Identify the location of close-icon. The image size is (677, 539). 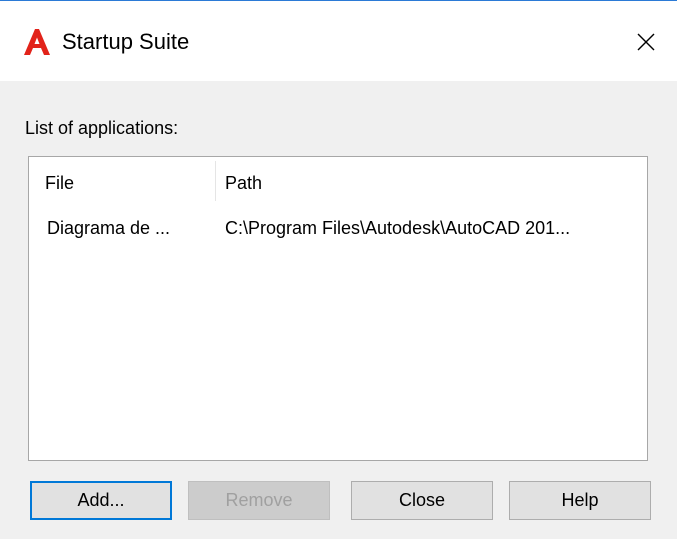
(646, 42).